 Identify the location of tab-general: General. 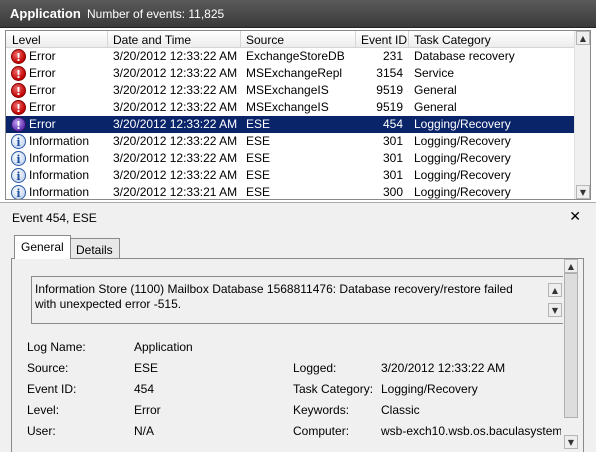
(42, 247).